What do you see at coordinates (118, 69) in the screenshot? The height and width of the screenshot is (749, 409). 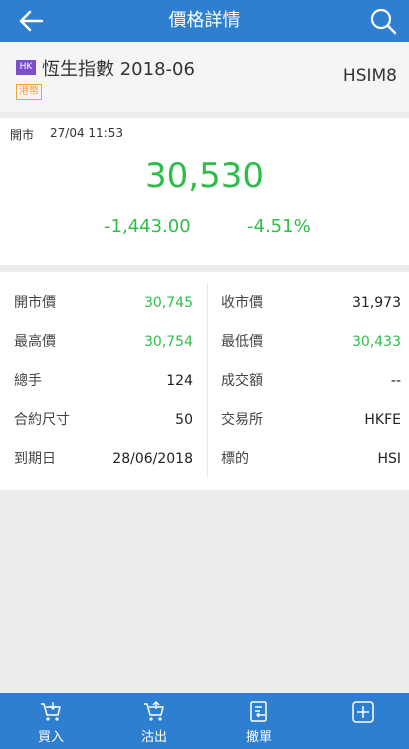 I see `instrument-name: 恆生指數 2018-06` at bounding box center [118, 69].